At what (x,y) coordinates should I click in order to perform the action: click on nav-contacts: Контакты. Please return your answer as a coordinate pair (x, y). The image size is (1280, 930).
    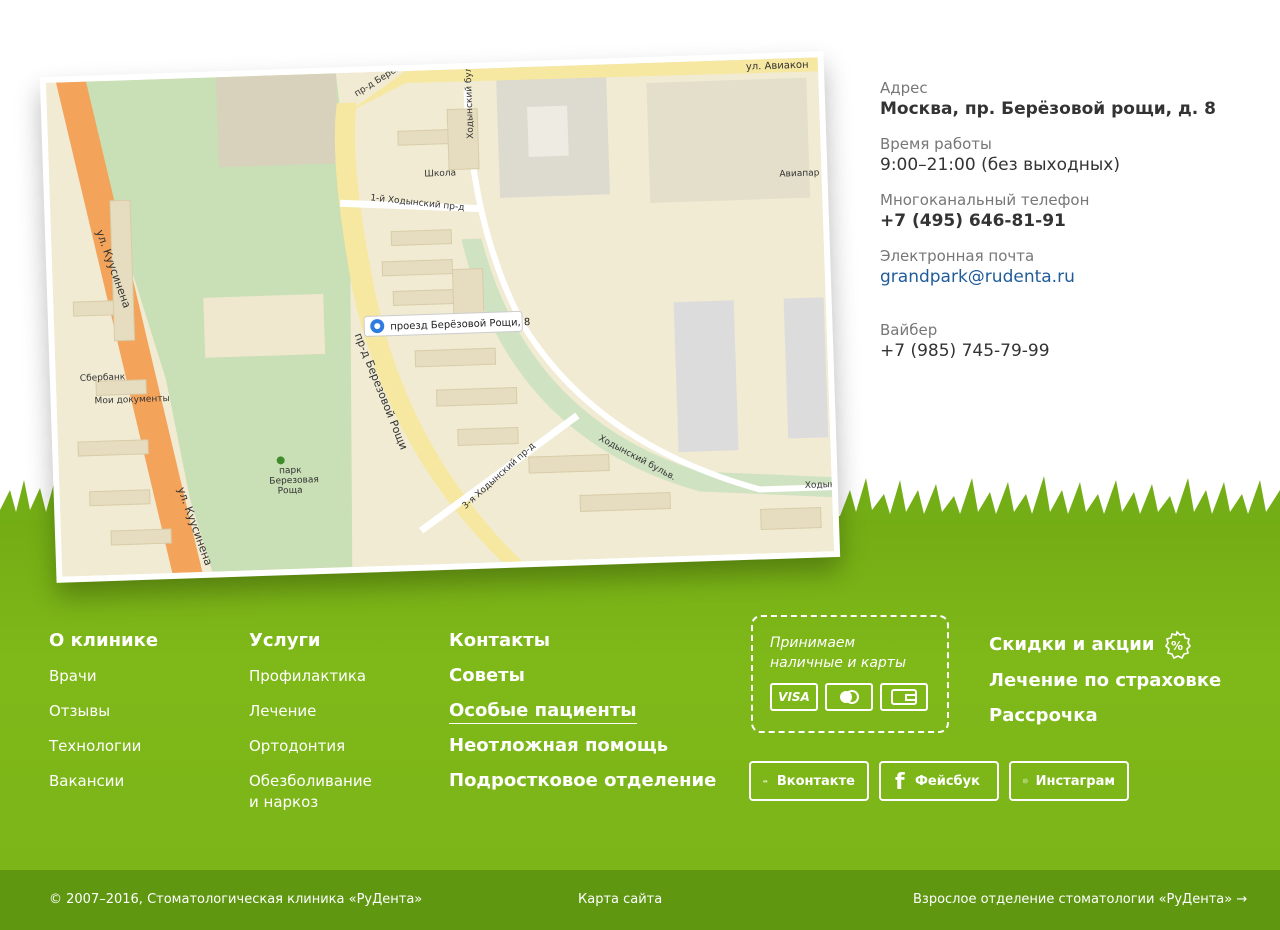
    Looking at the image, I should click on (582, 641).